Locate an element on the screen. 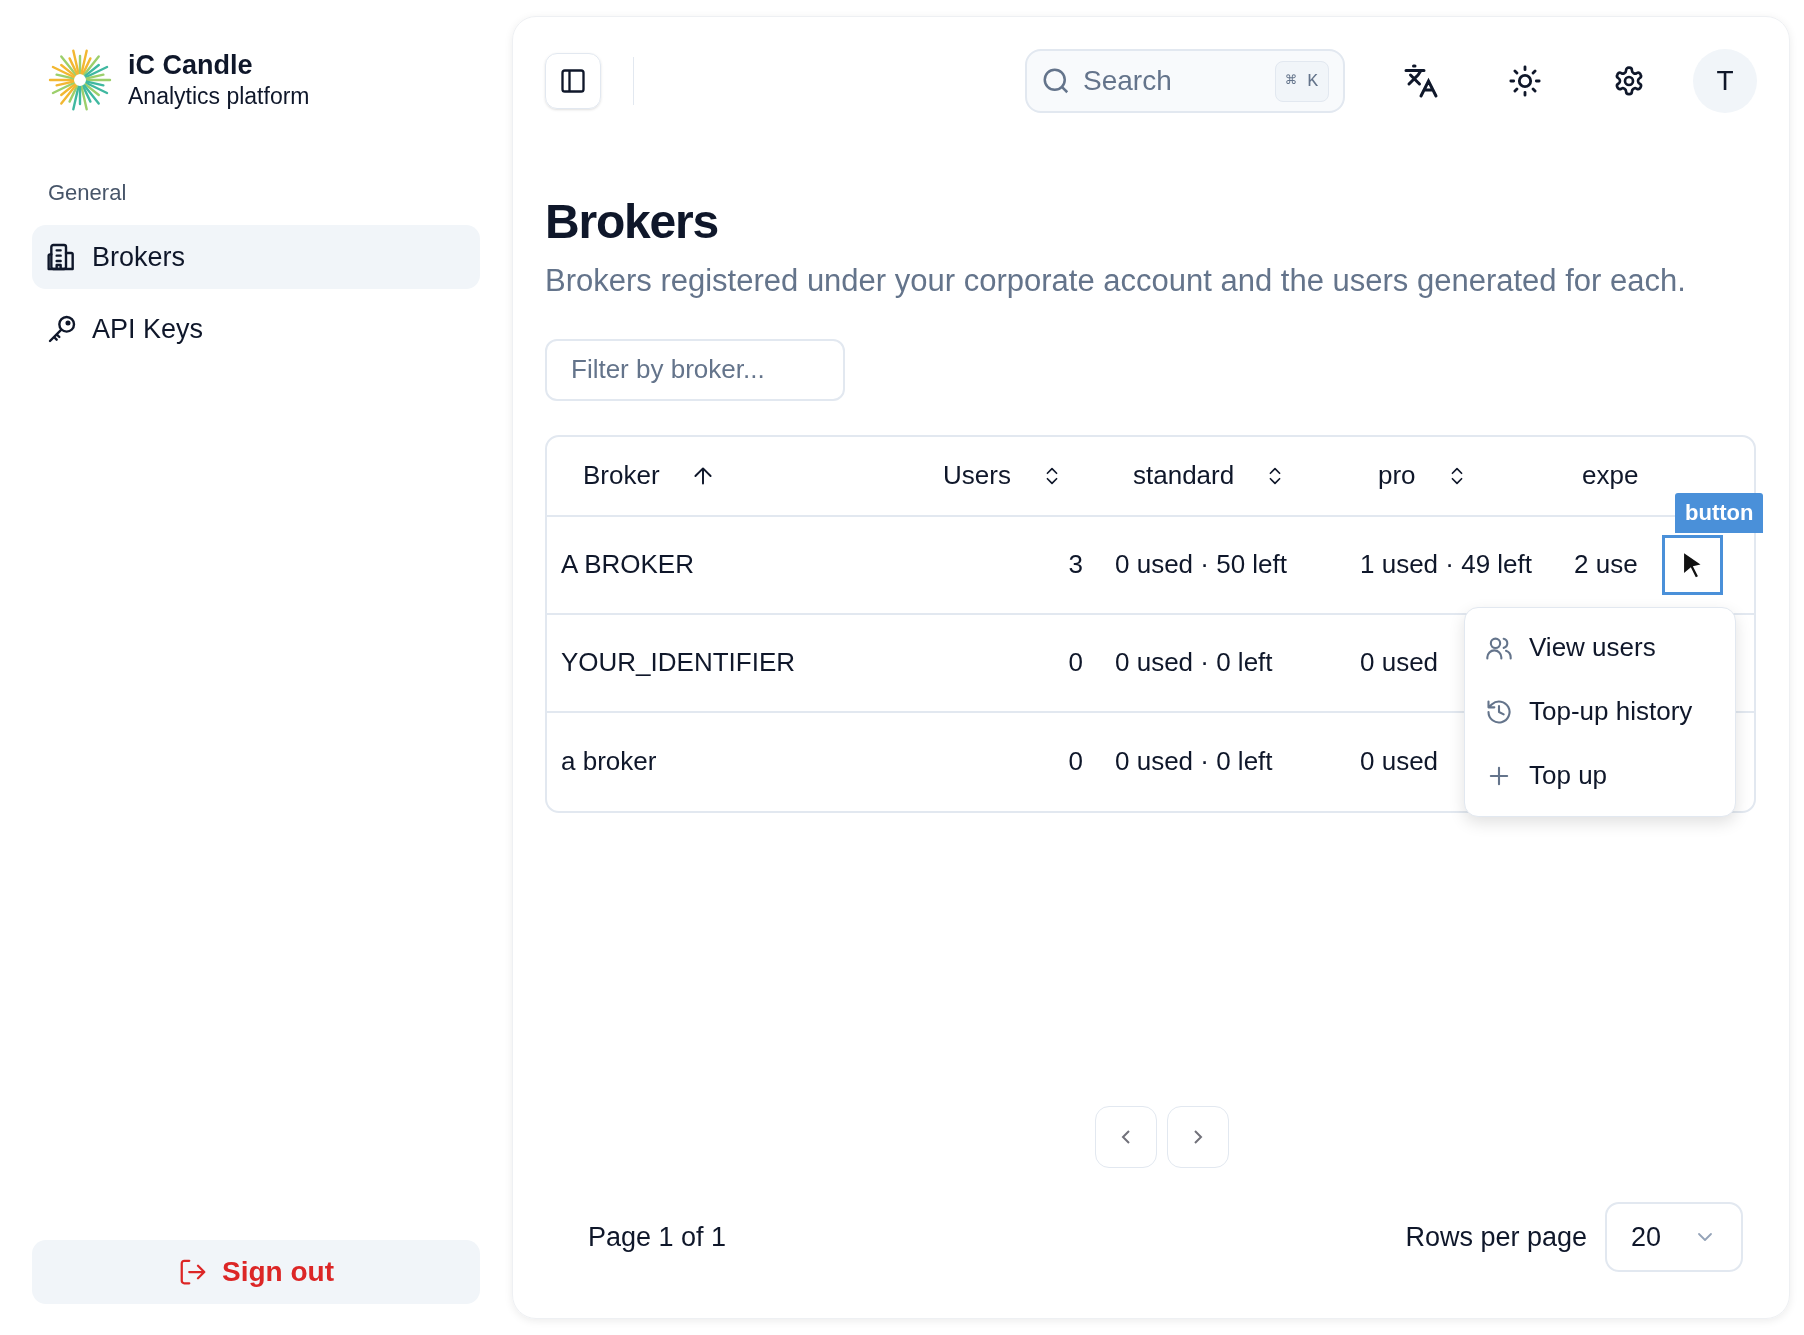 This screenshot has width=1804, height=1335. rows-per-page-select: 20 is located at coordinates (1674, 1237).